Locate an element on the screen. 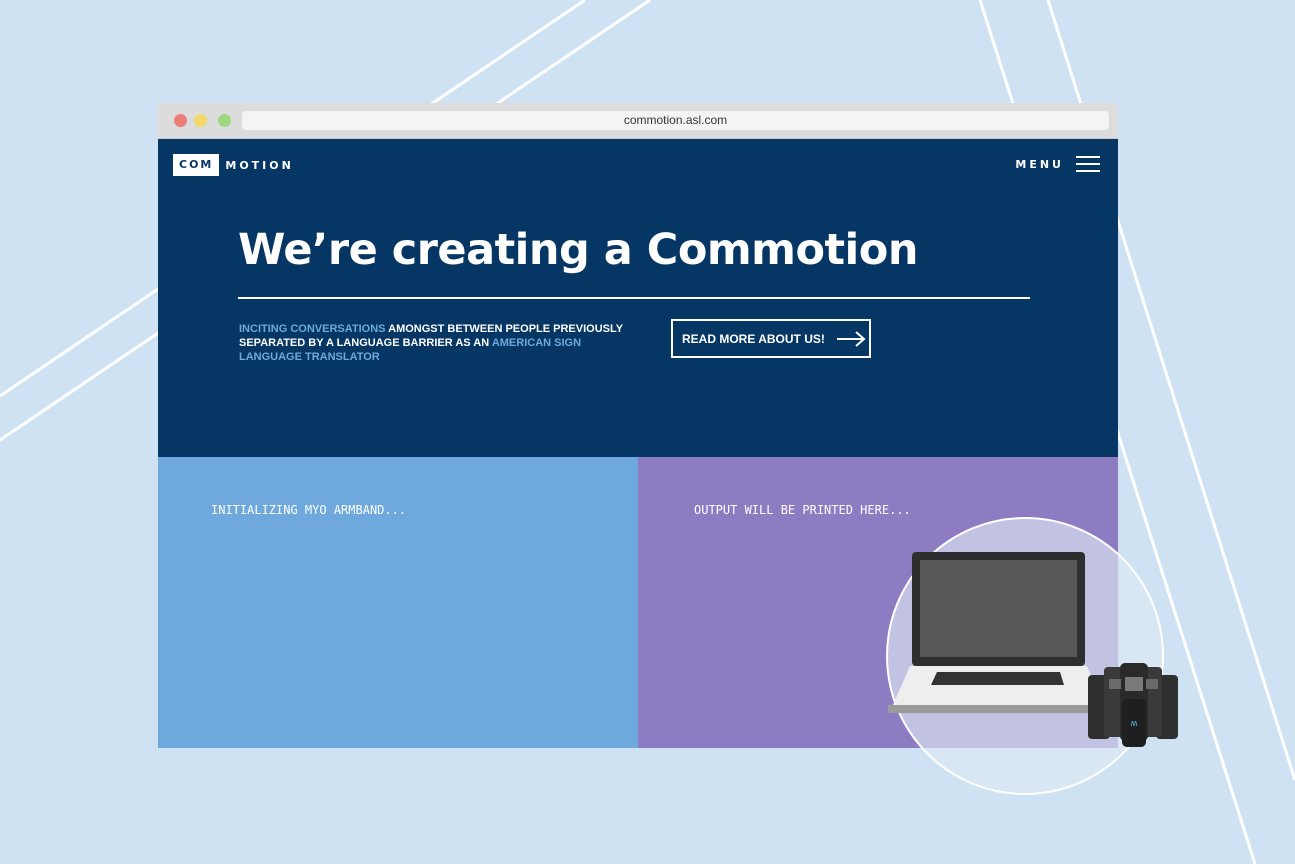 This screenshot has width=1295, height=864. window-minimize-dot is located at coordinates (200, 120).